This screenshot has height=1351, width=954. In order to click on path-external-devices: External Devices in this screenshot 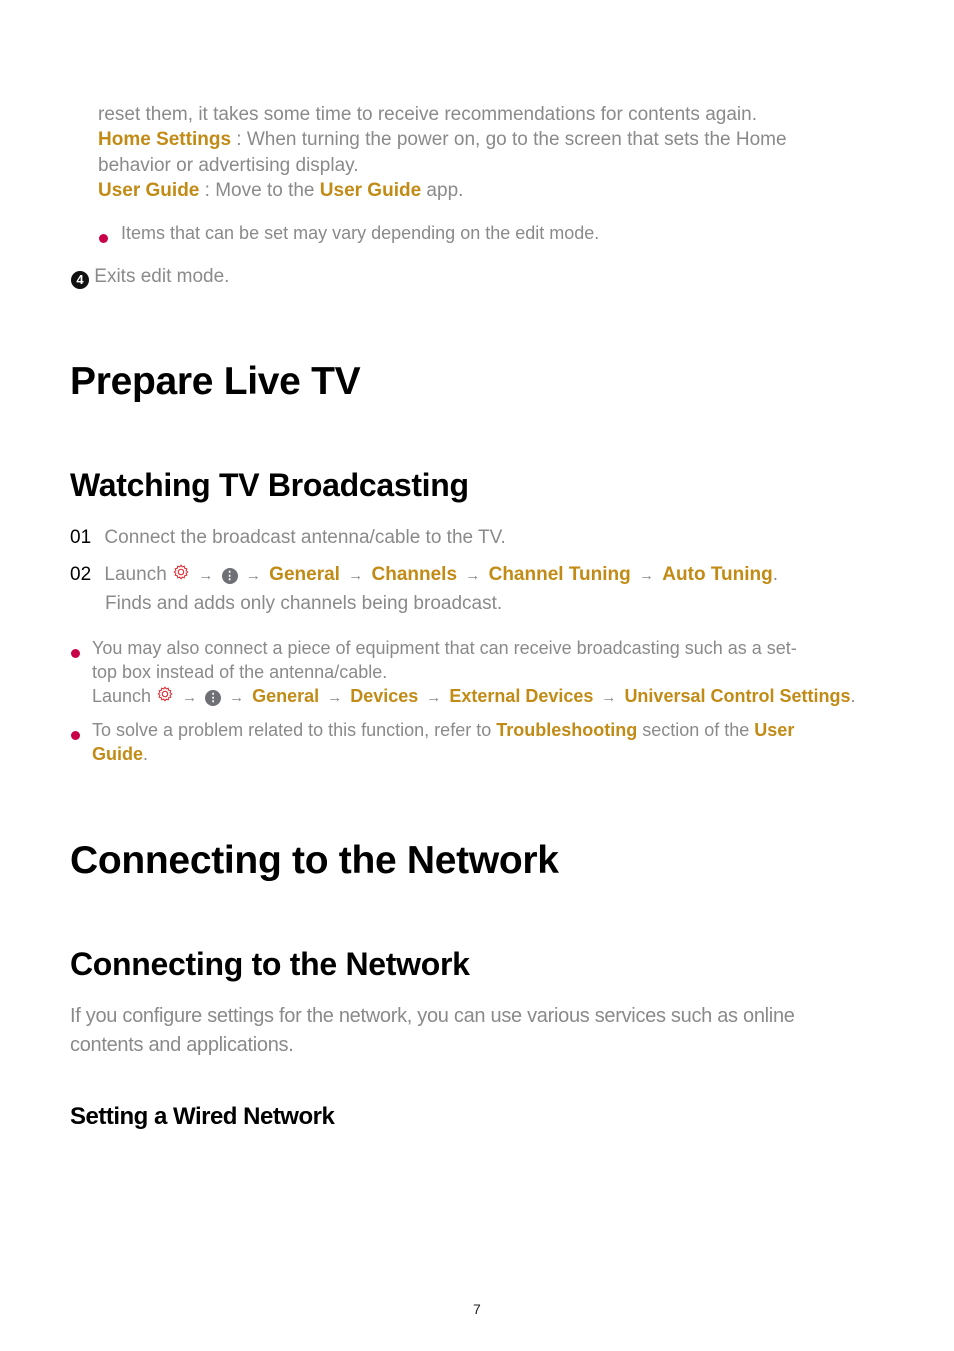, I will do `click(521, 696)`.